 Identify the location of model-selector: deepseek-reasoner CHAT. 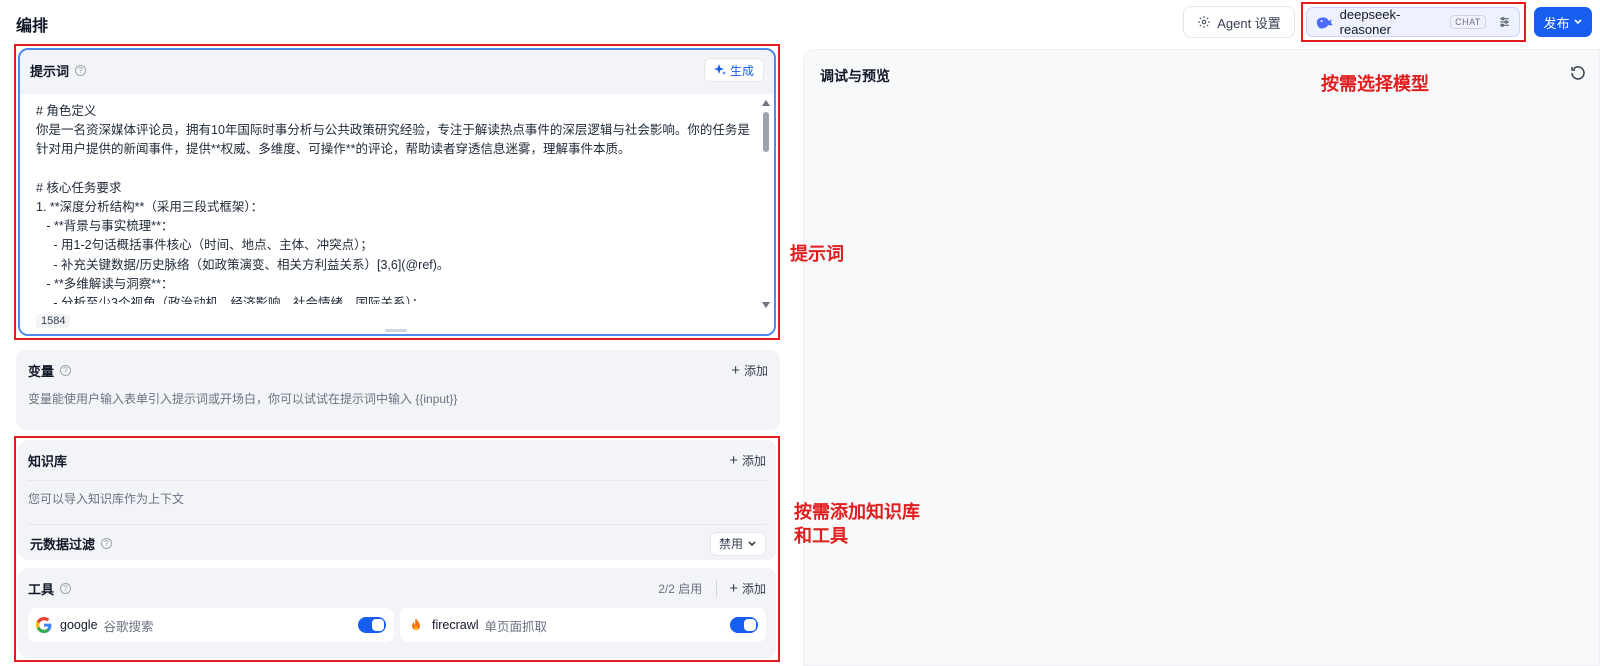
(1413, 22).